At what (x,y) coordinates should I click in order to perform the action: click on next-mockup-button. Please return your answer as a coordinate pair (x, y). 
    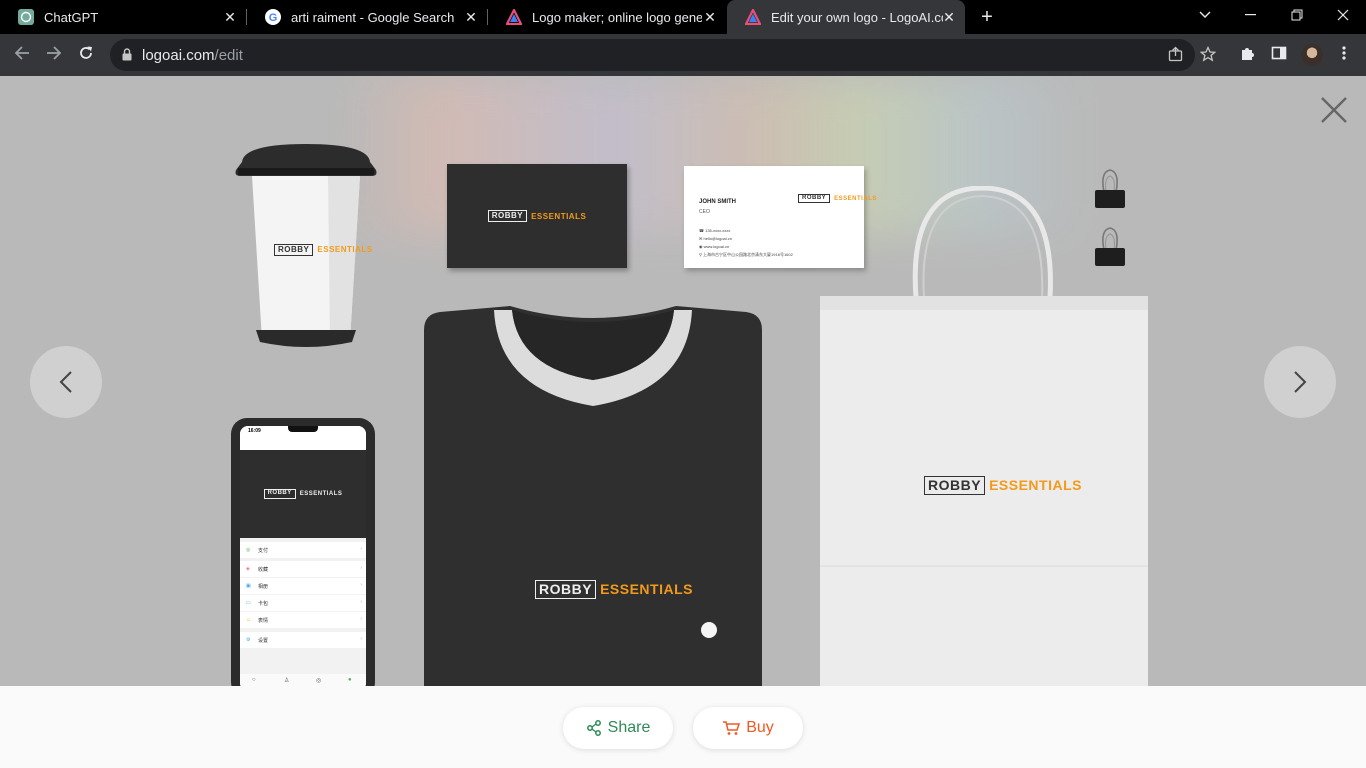
    Looking at the image, I should click on (1300, 382).